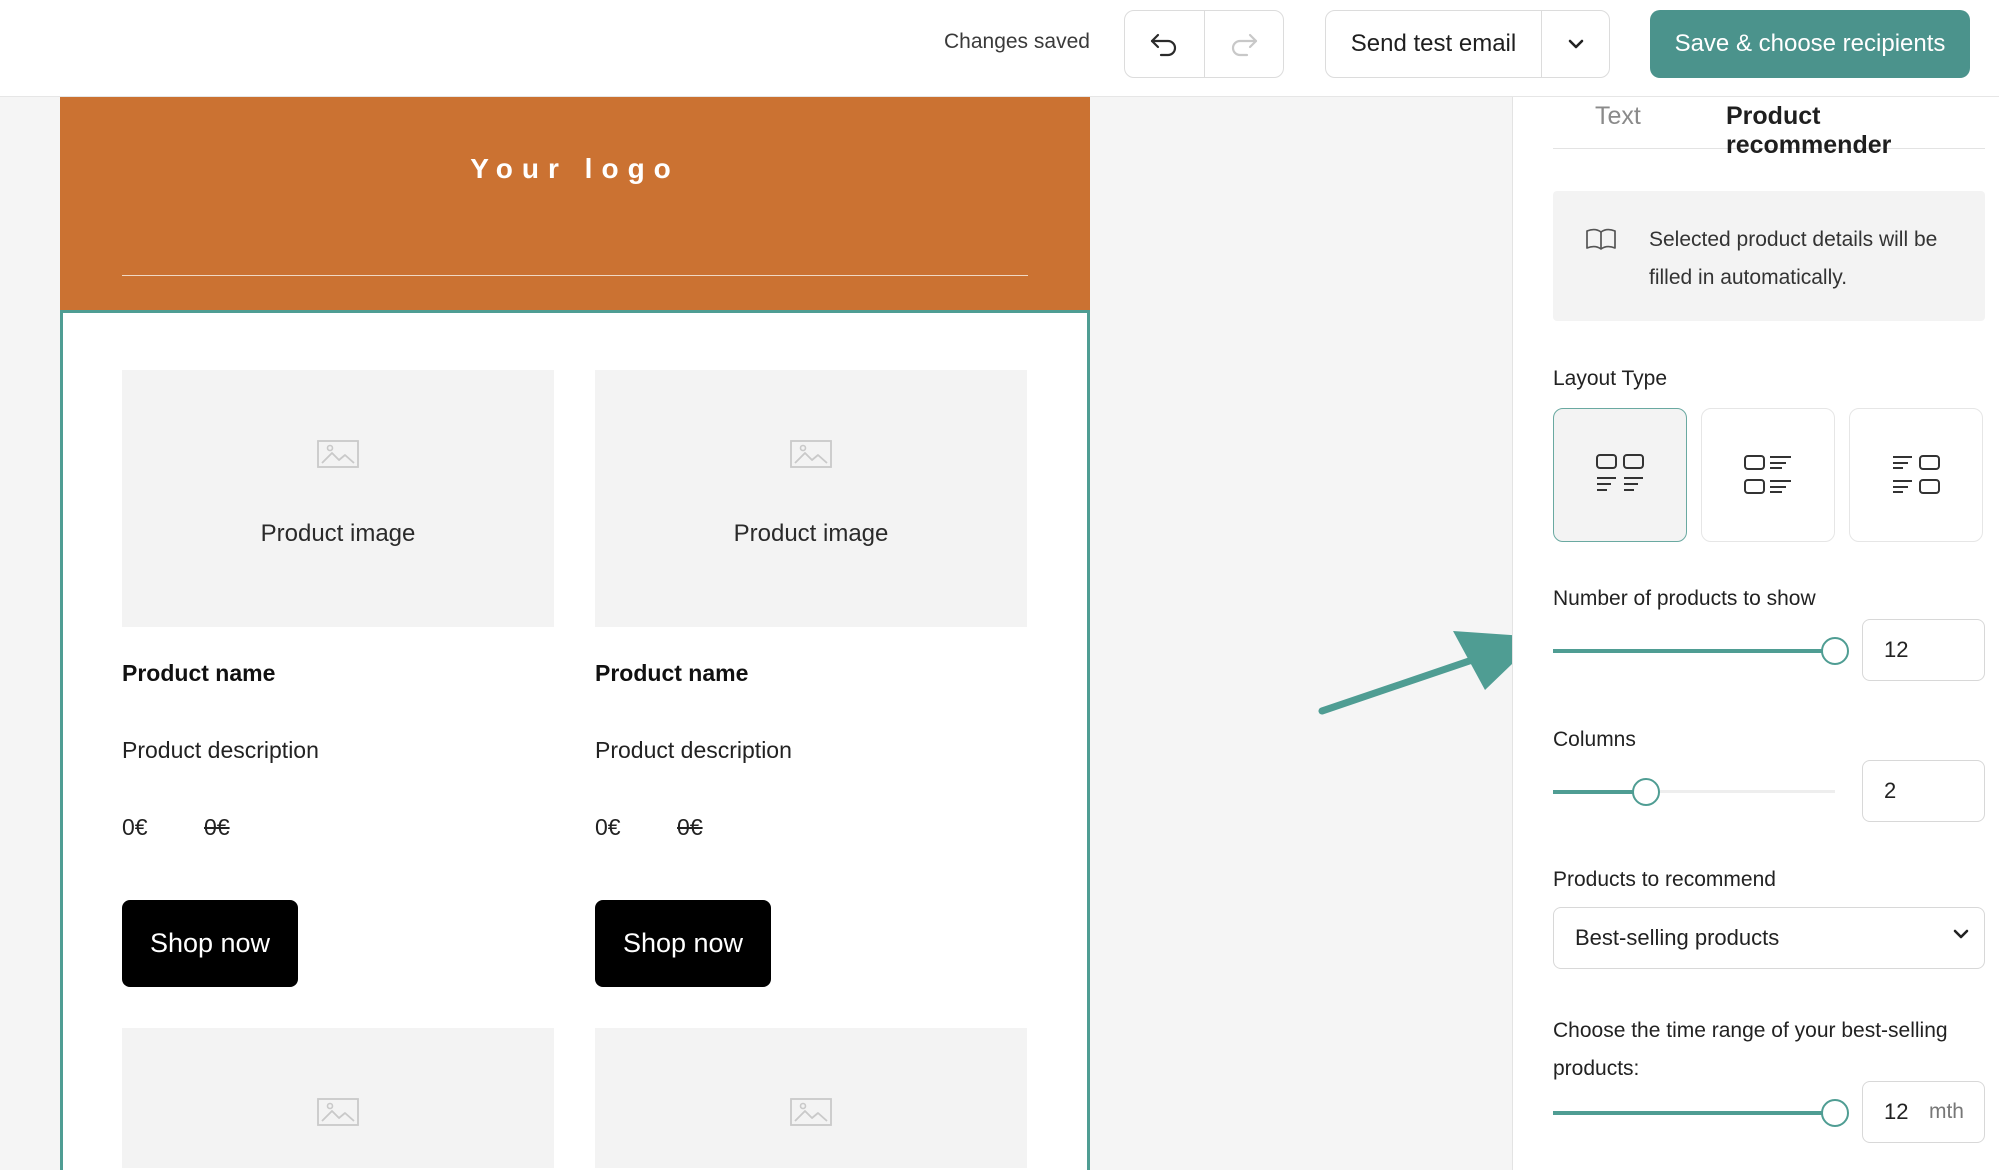 This screenshot has height=1170, width=1999. I want to click on layout-type-label: Layout Type, so click(1610, 378).